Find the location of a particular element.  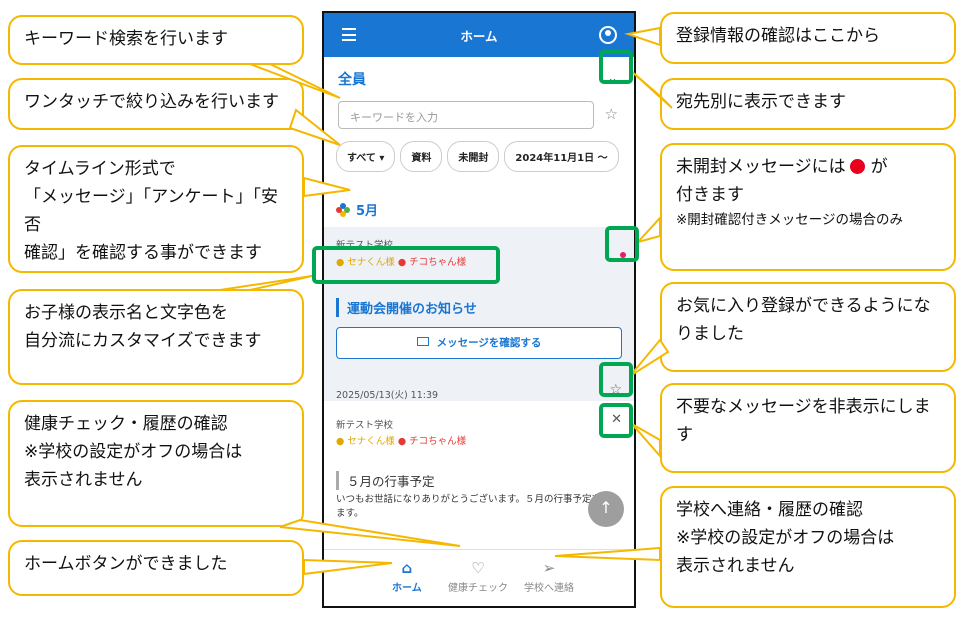

month-header: 5月 is located at coordinates (357, 209).